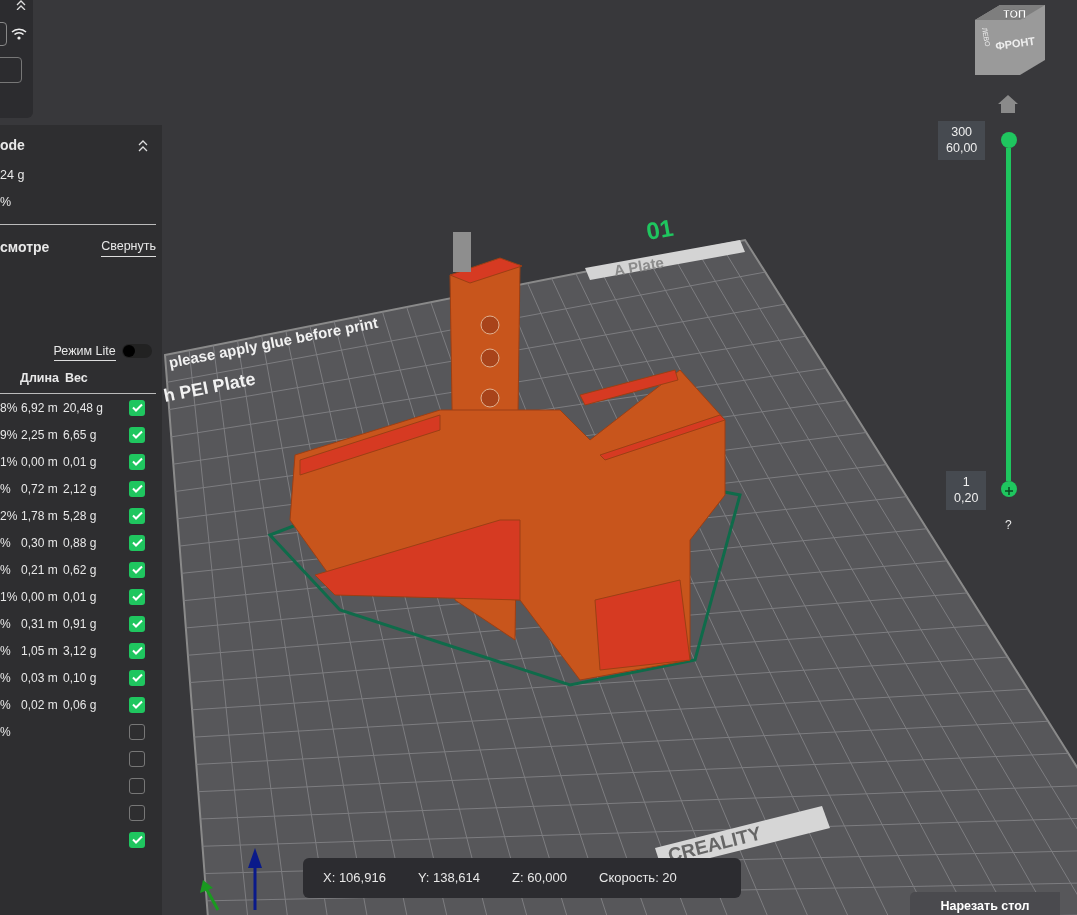 This screenshot has width=1077, height=915. I want to click on cube-top-label: ТОП, so click(1014, 14).